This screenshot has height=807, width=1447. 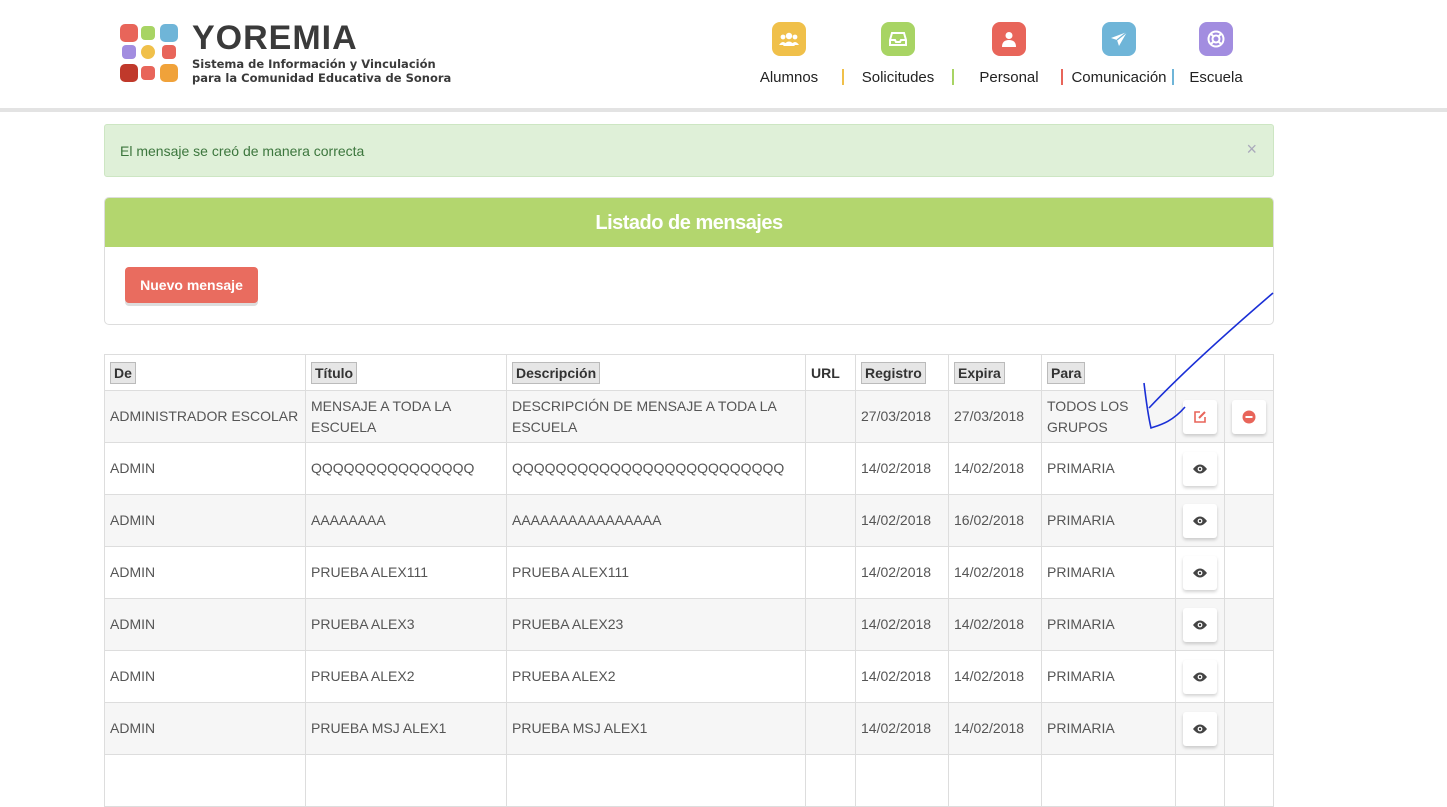 What do you see at coordinates (656, 624) in the screenshot?
I see `cell-descripcion: PRUEBA ALEX23` at bounding box center [656, 624].